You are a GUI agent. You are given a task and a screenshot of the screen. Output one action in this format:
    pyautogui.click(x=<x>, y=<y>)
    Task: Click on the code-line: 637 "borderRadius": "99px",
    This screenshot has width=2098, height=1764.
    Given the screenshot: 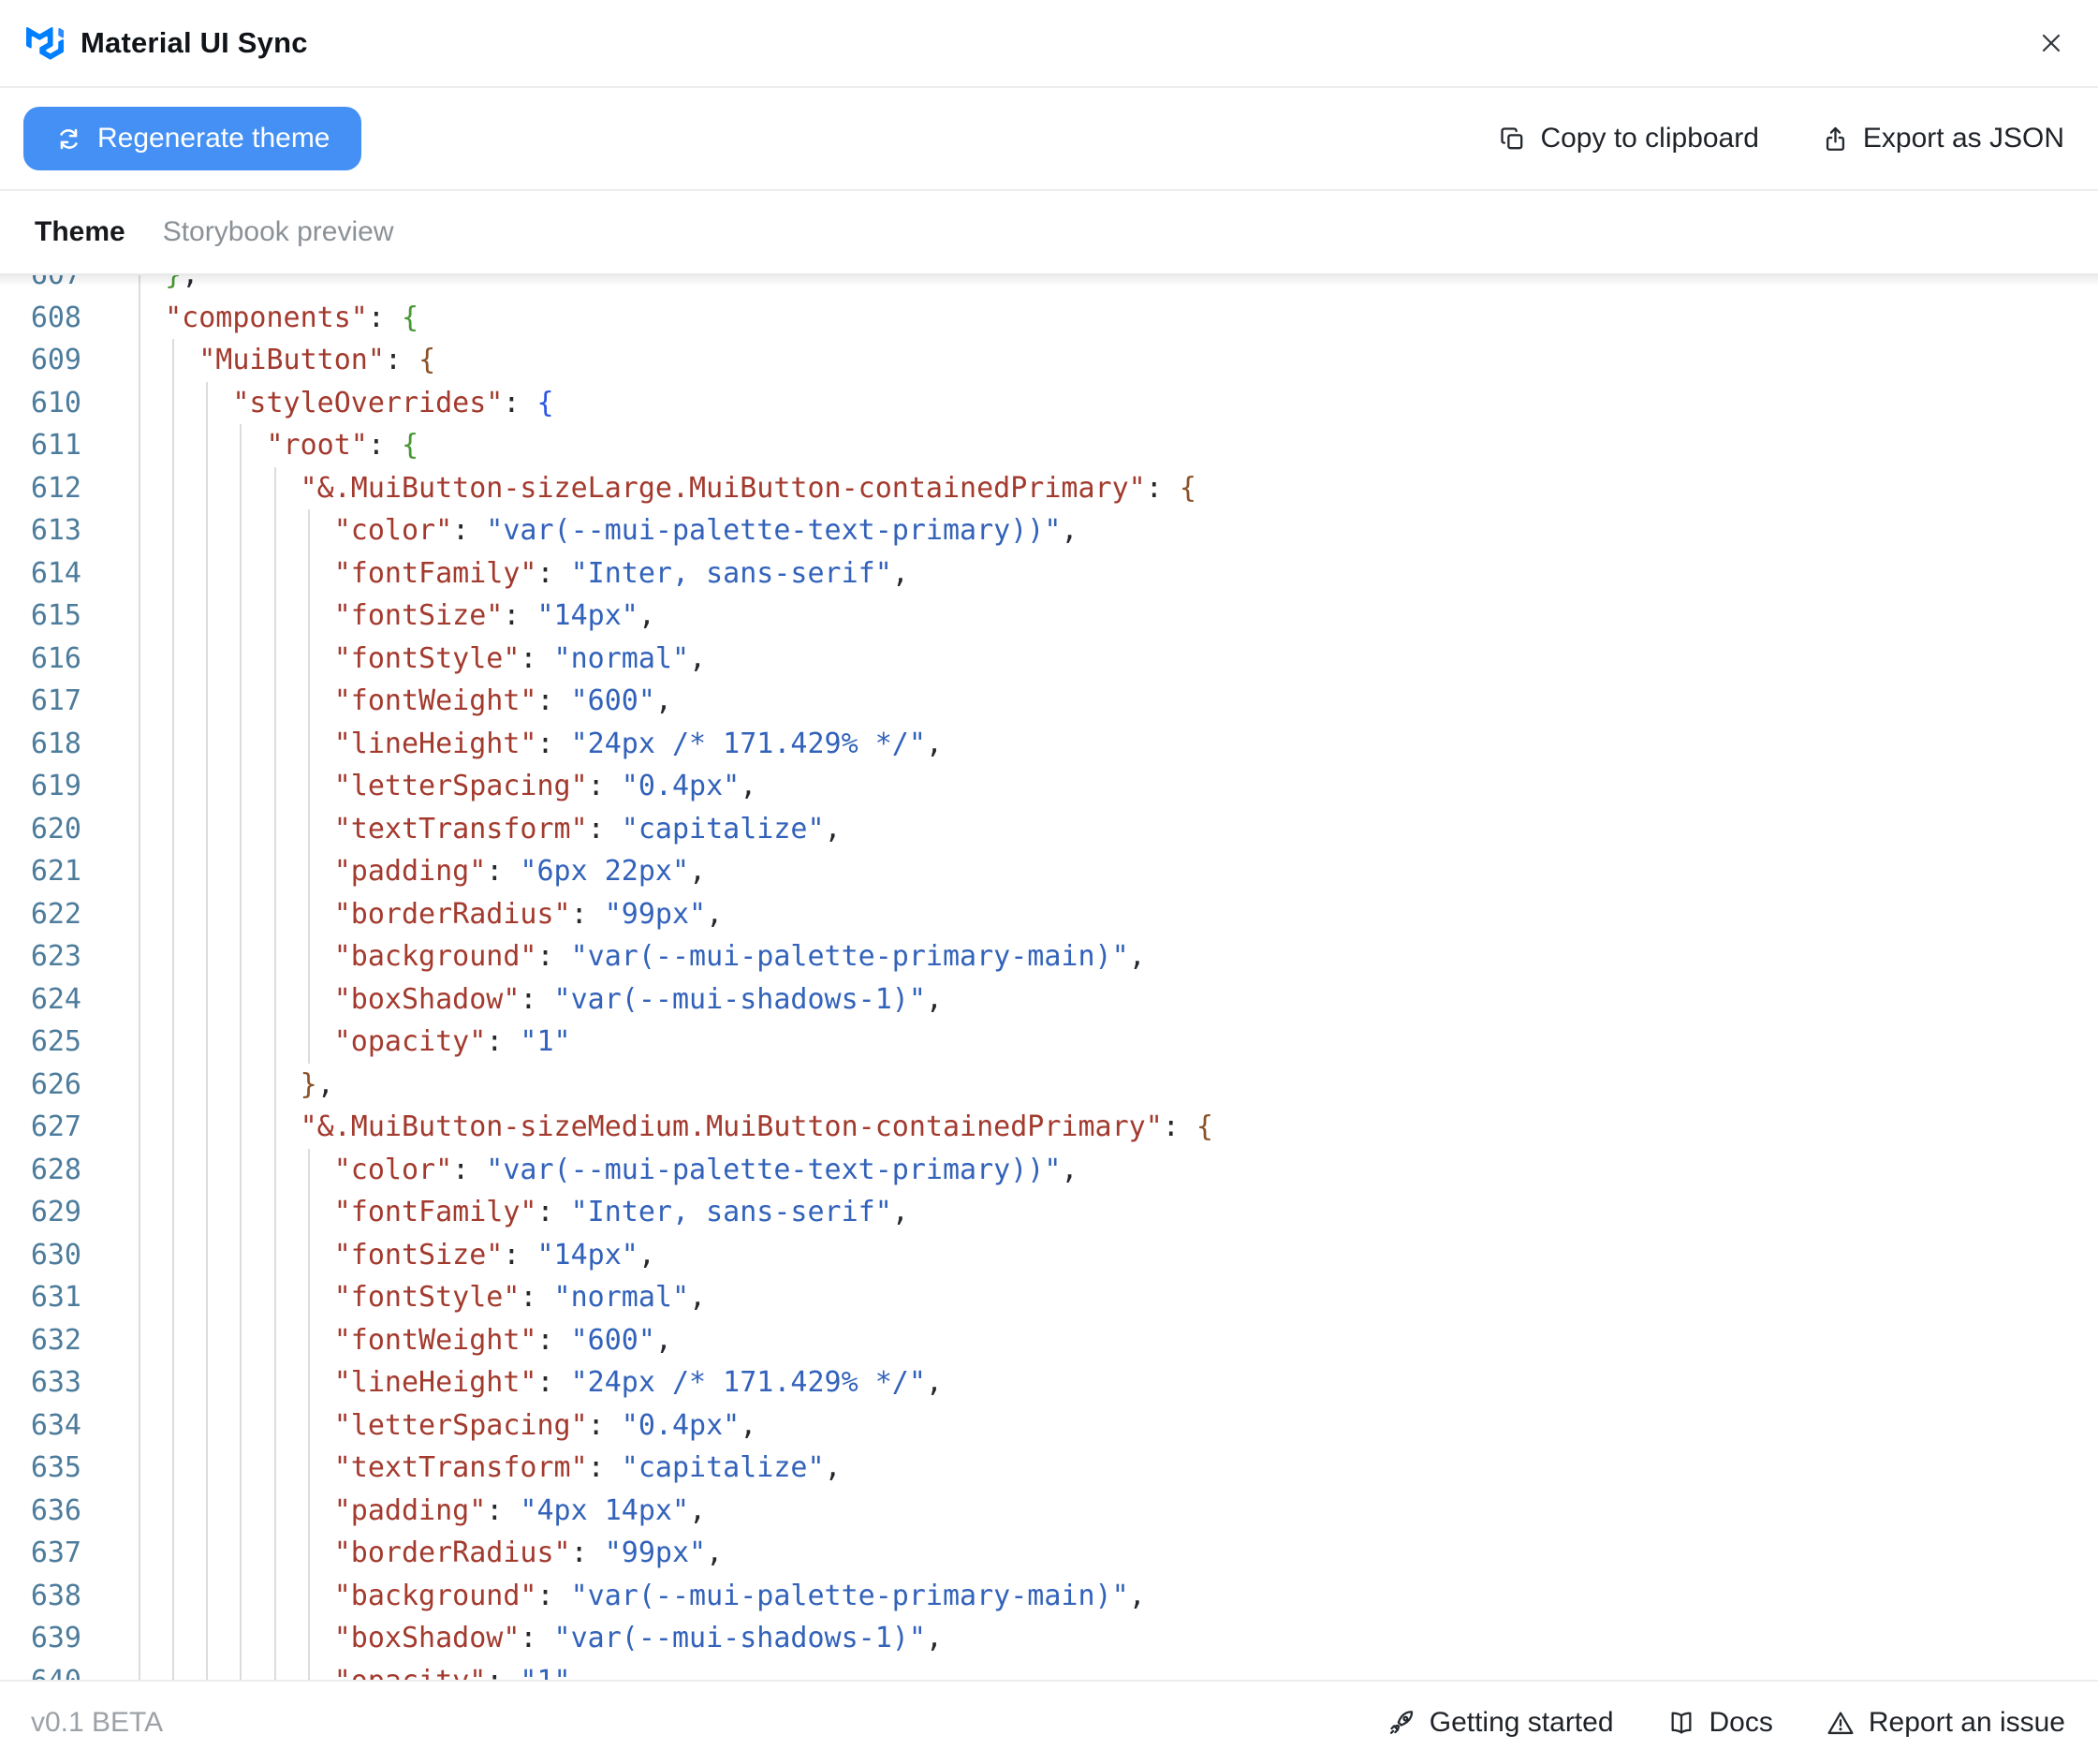 What is the action you would take?
    pyautogui.click(x=1049, y=1553)
    